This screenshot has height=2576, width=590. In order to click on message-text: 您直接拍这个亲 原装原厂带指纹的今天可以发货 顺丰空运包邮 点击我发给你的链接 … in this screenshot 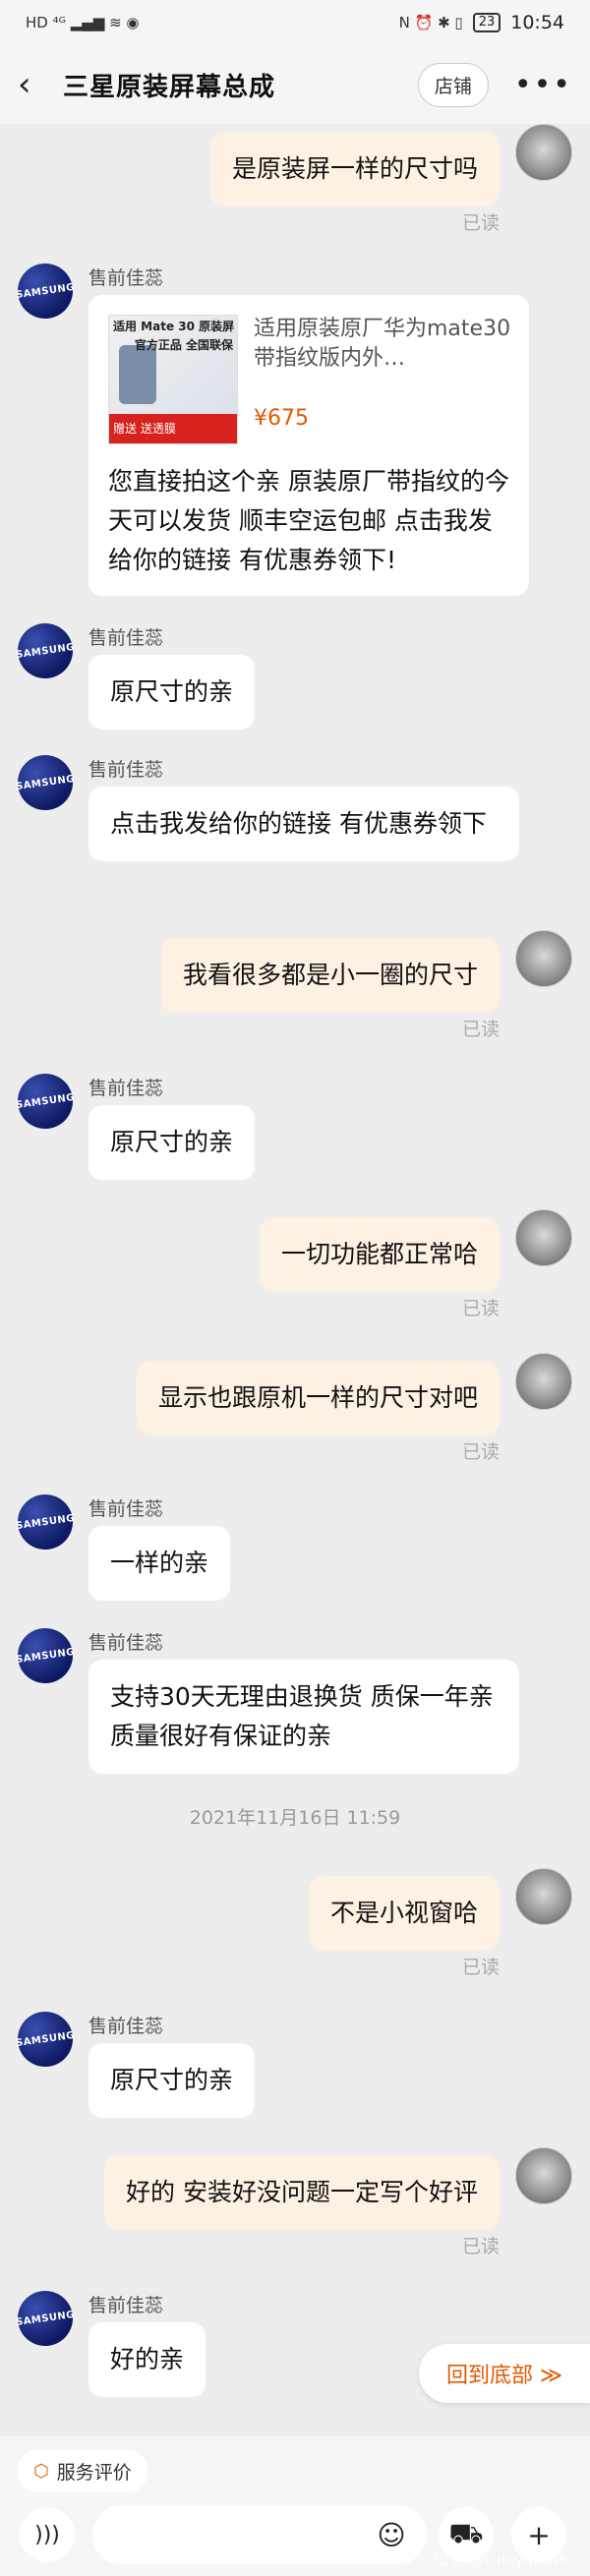, I will do `click(308, 520)`.